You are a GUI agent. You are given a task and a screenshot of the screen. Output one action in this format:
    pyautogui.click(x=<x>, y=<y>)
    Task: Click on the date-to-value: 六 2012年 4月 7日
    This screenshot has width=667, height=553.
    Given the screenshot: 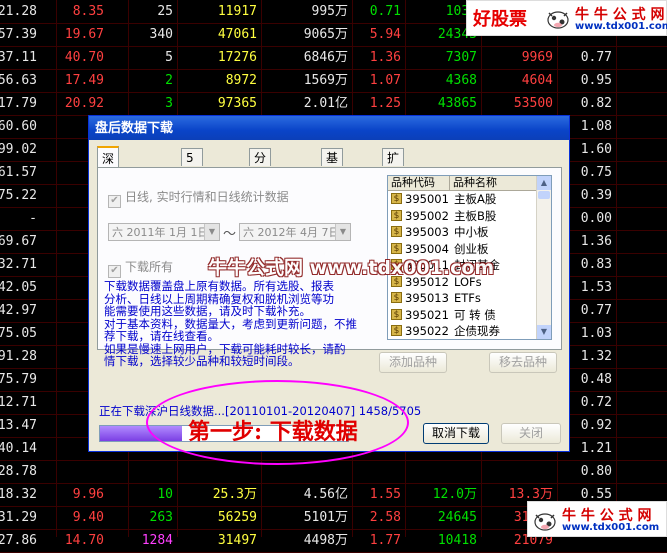 What is the action you would take?
    pyautogui.click(x=291, y=232)
    